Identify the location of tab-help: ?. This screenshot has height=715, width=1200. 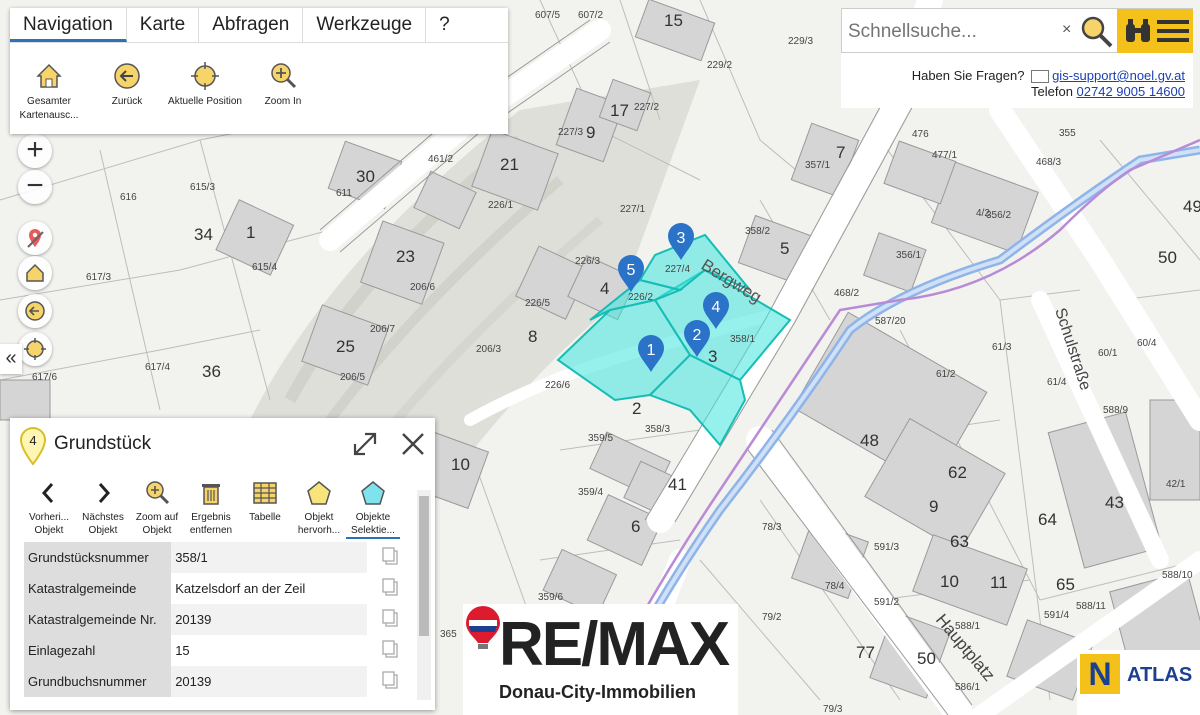
(444, 25).